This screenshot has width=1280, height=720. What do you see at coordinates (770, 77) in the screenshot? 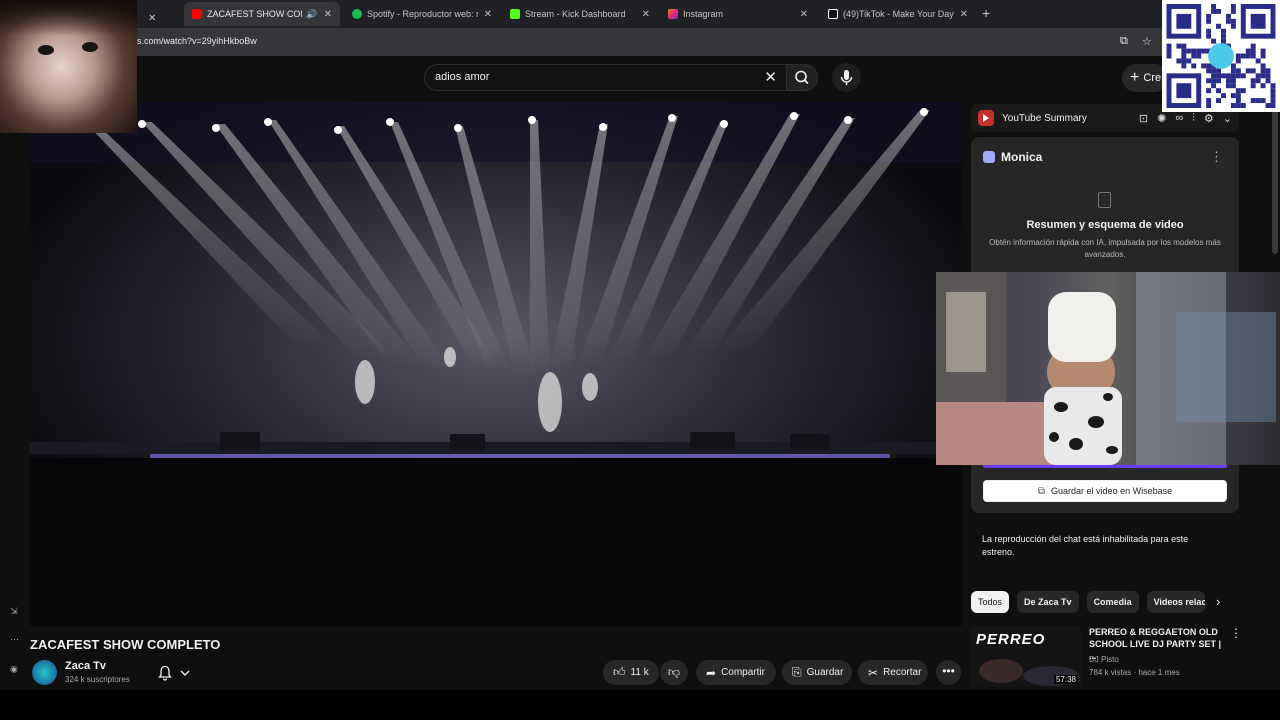
I see `clear-search-icon: ✕` at bounding box center [770, 77].